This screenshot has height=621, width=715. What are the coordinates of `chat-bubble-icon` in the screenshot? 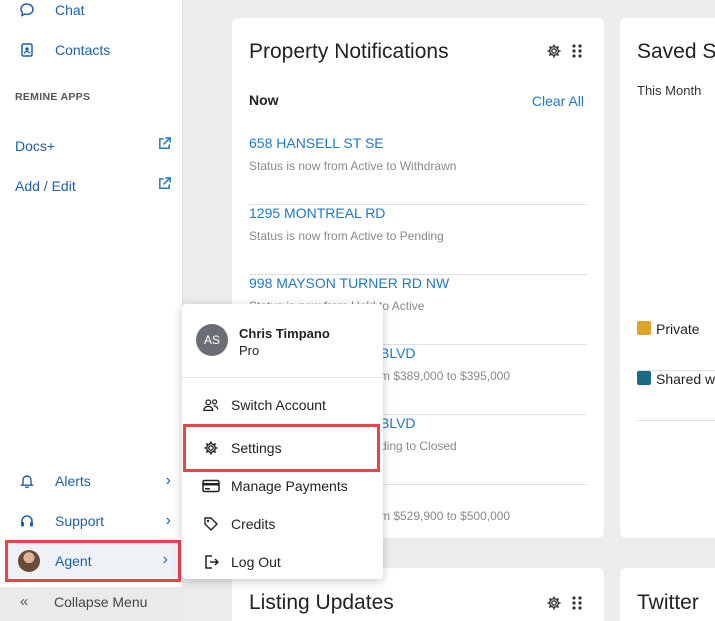 It's located at (27, 10).